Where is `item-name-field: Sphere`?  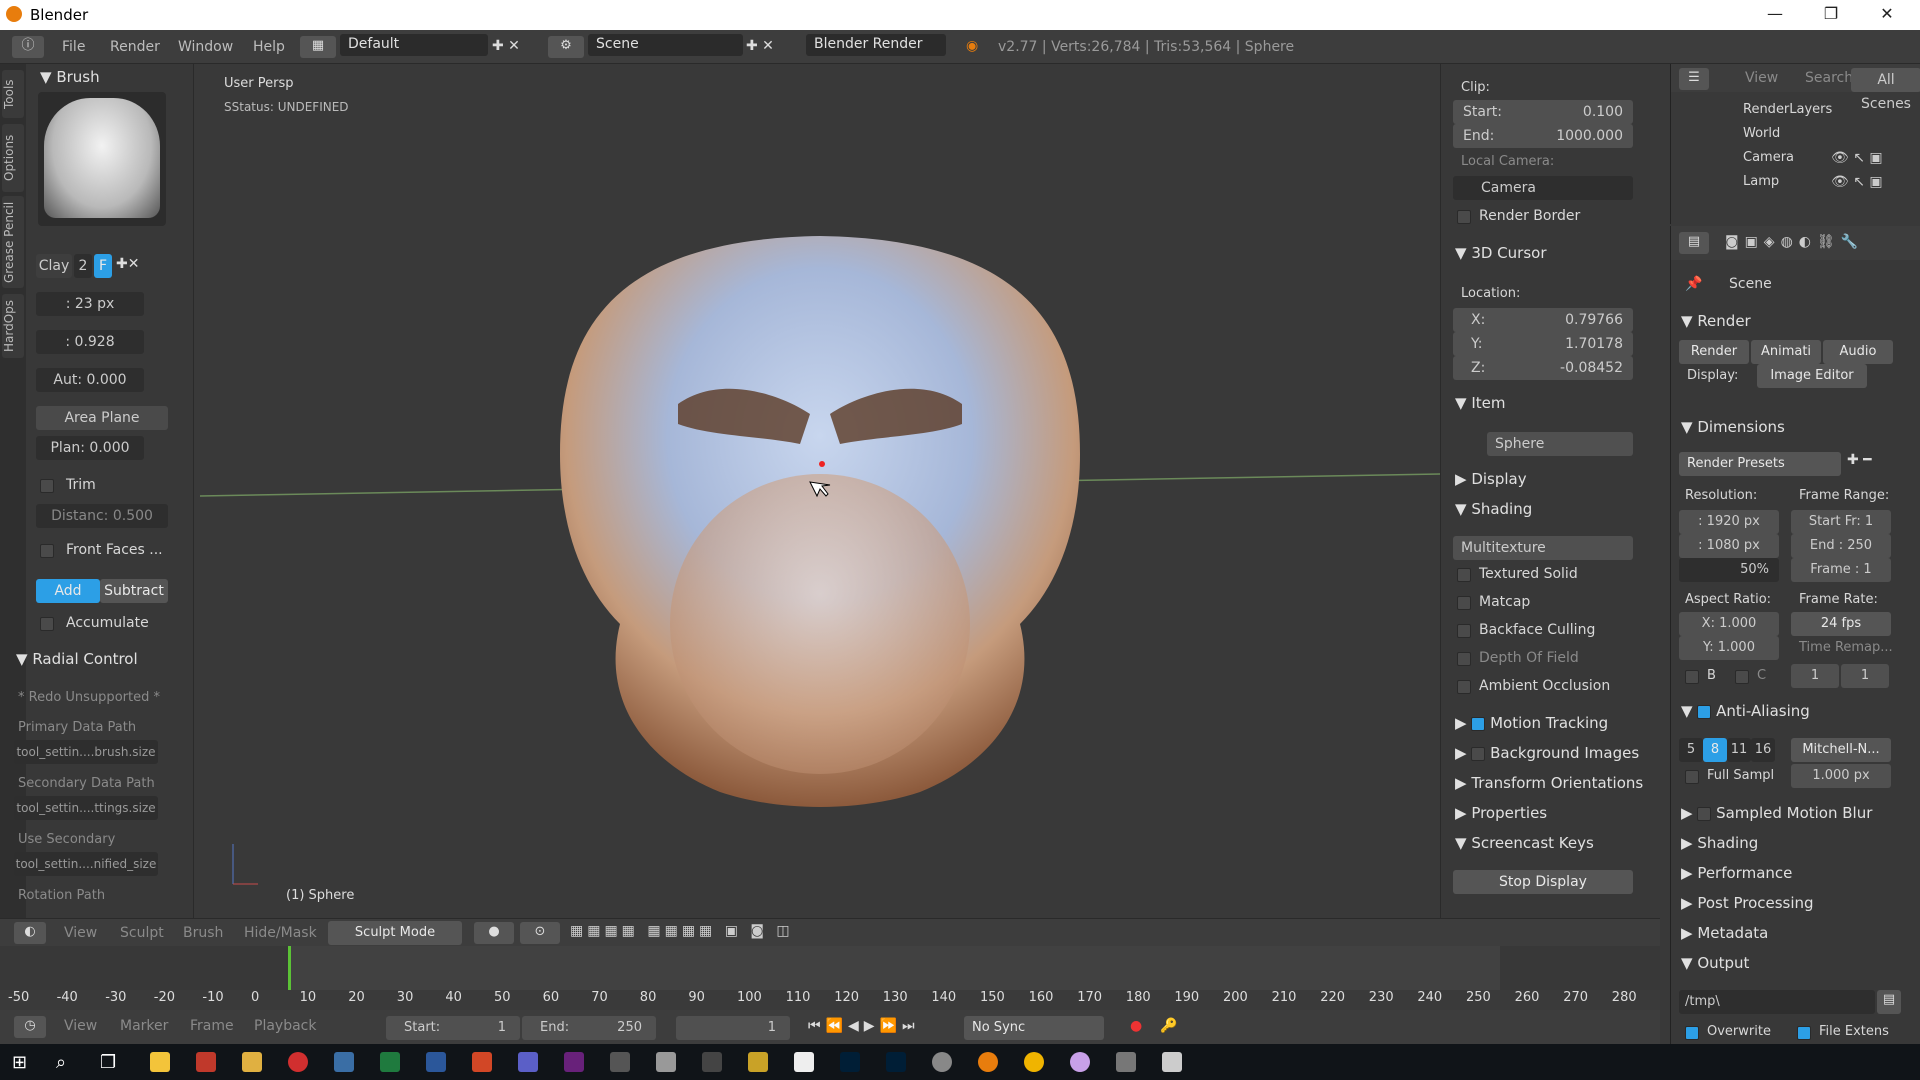 item-name-field: Sphere is located at coordinates (1560, 444).